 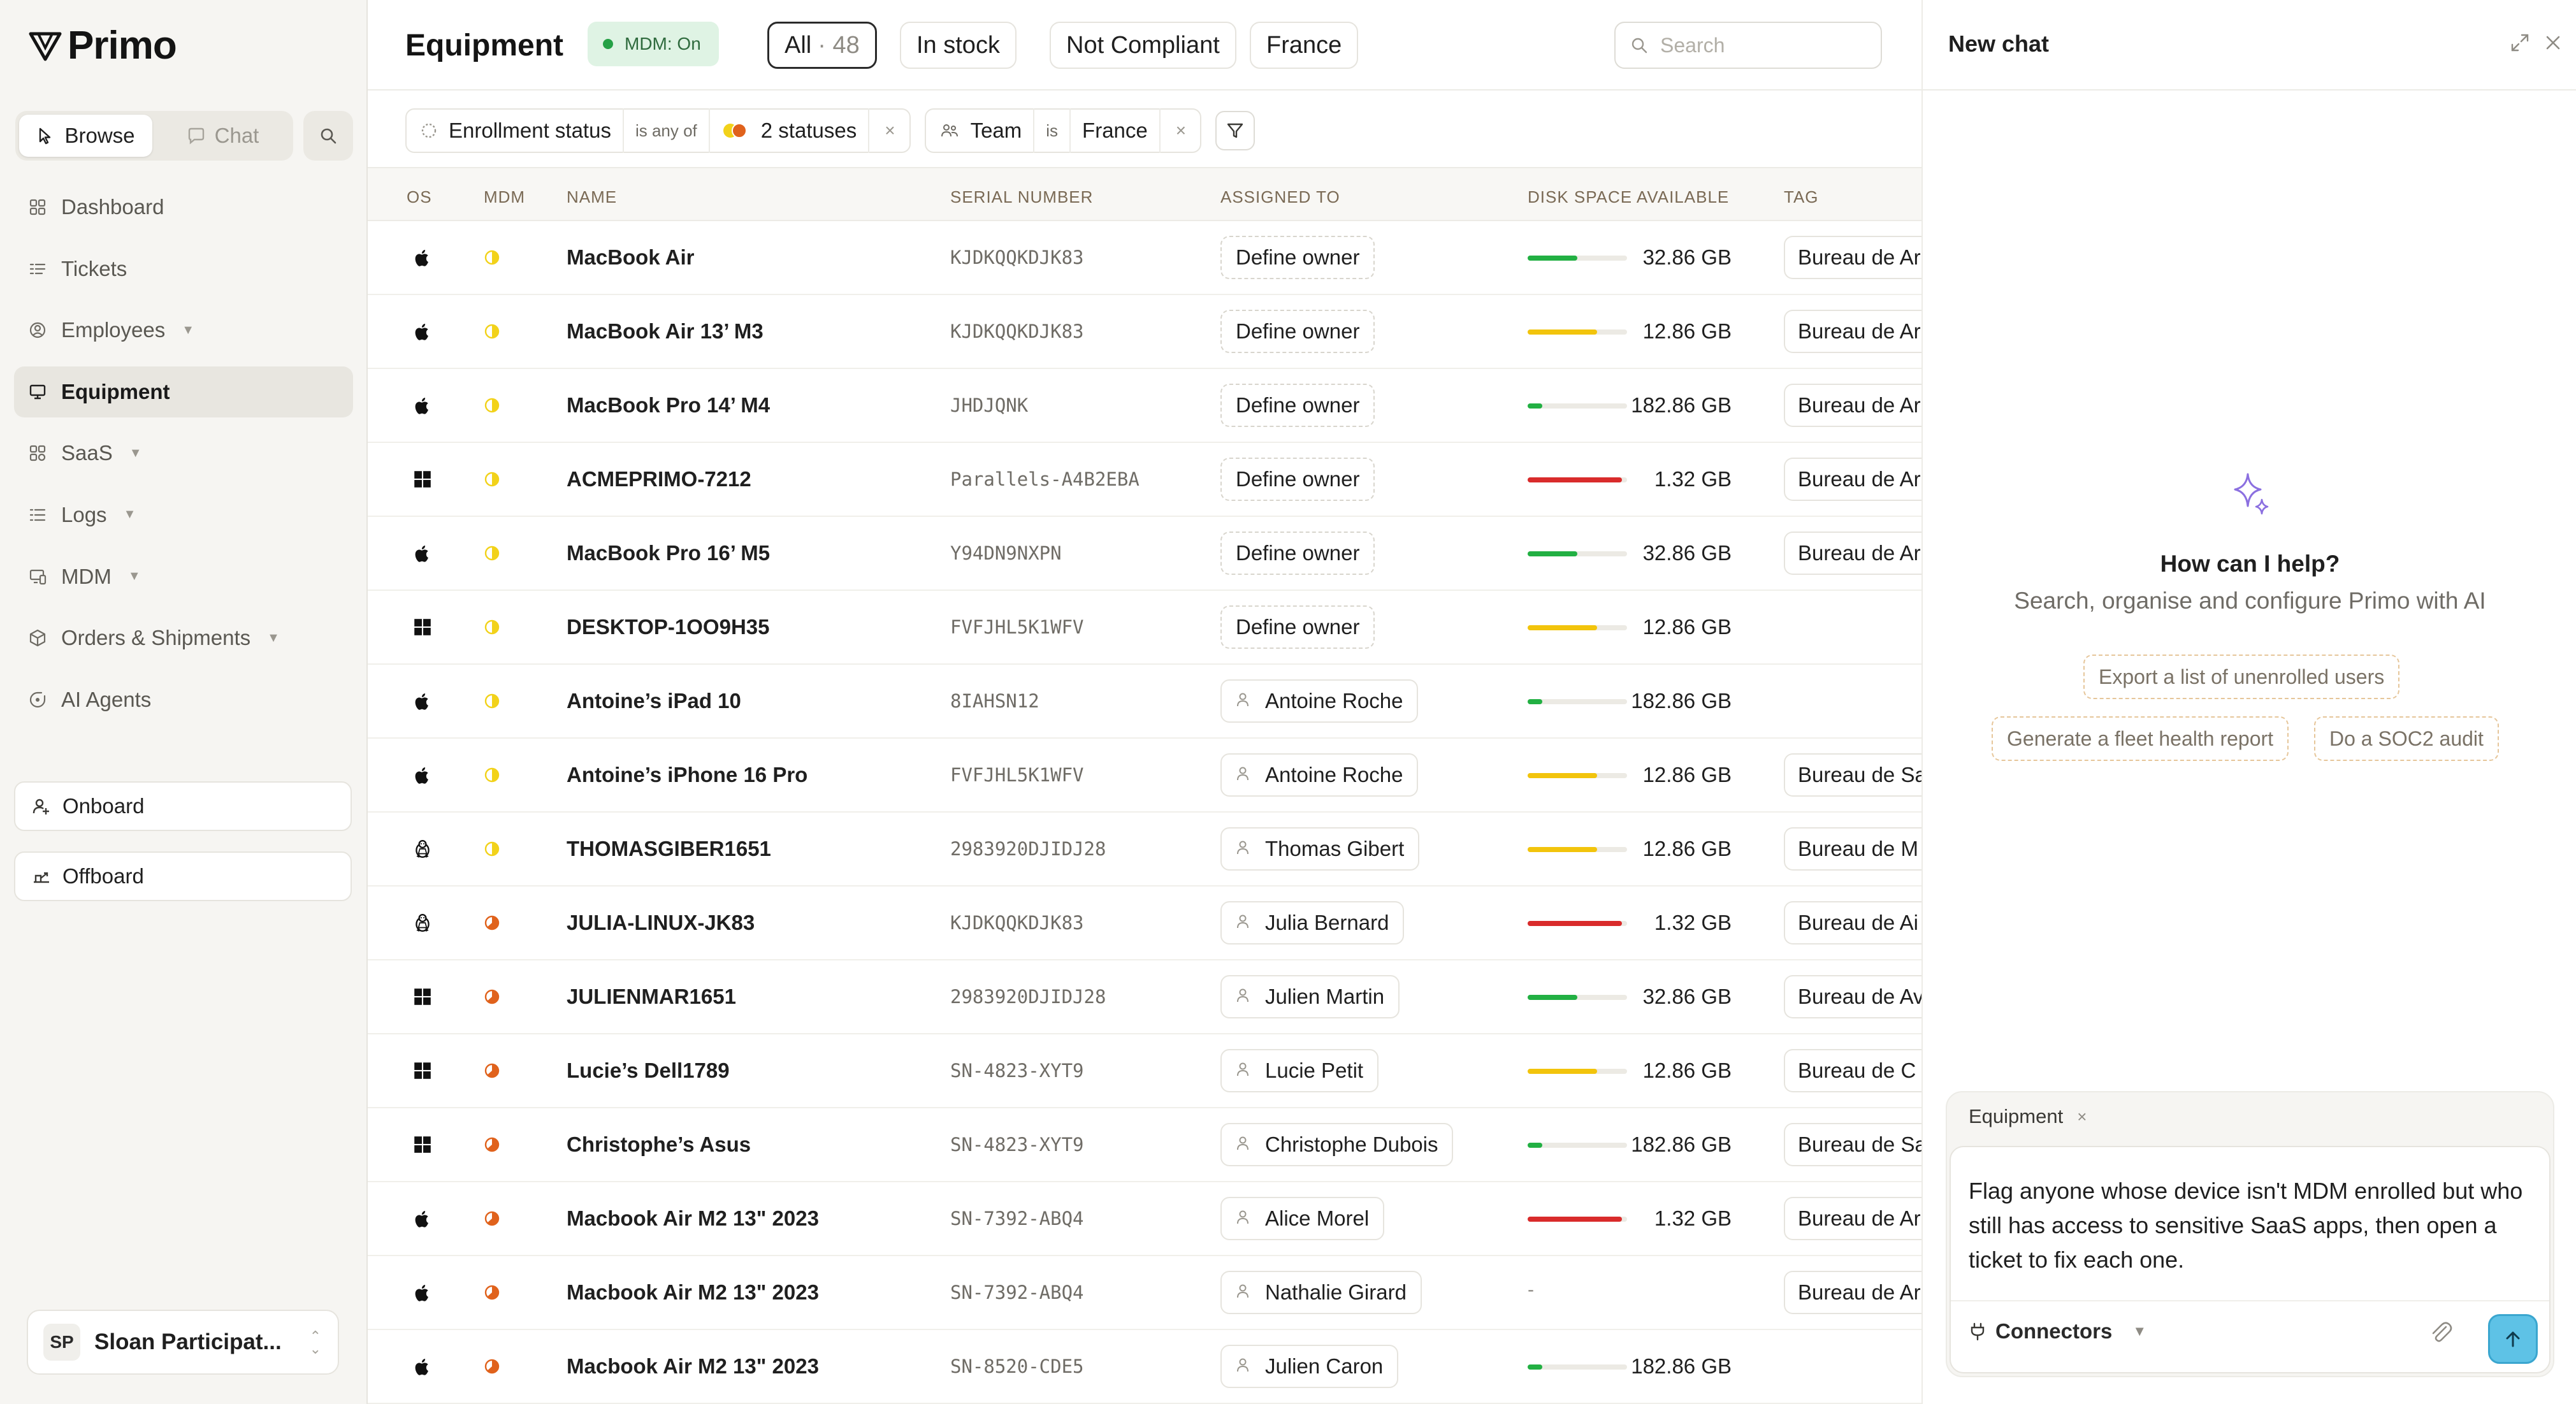 I want to click on owner-chip: Christophe Dubois, so click(x=1337, y=1144).